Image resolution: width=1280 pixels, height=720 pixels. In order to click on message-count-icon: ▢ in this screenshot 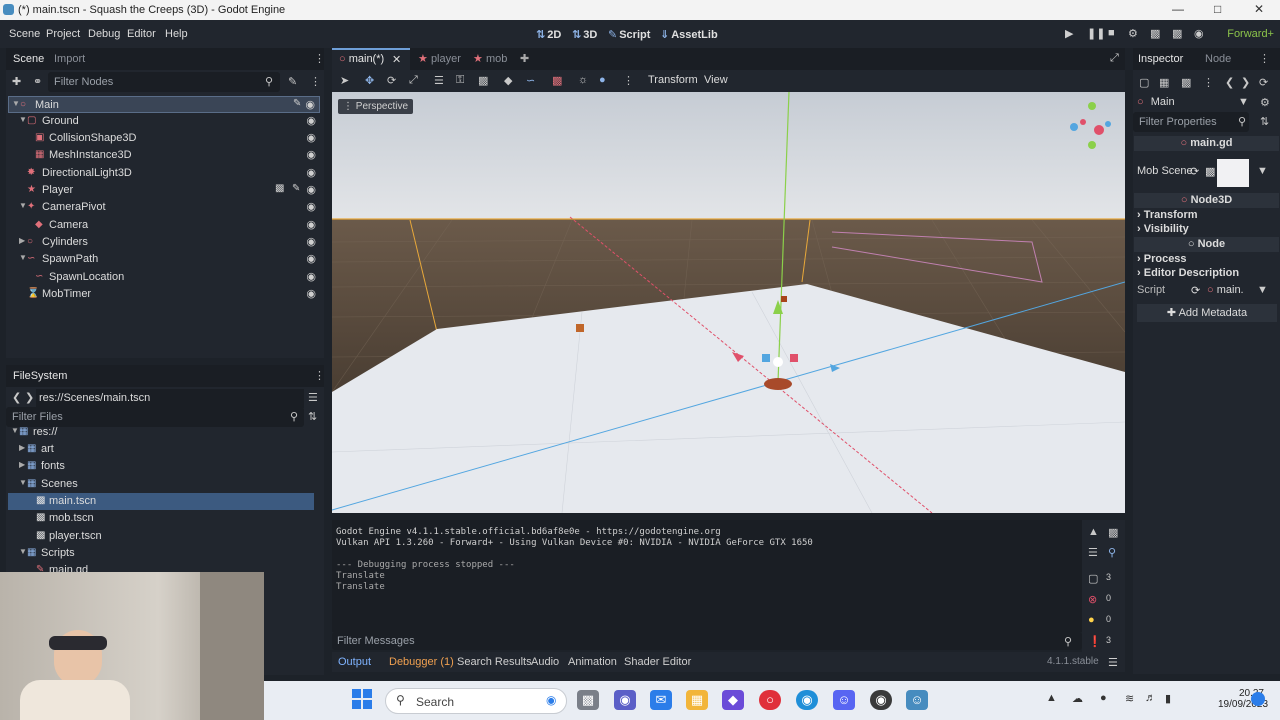, I will do `click(1093, 578)`.